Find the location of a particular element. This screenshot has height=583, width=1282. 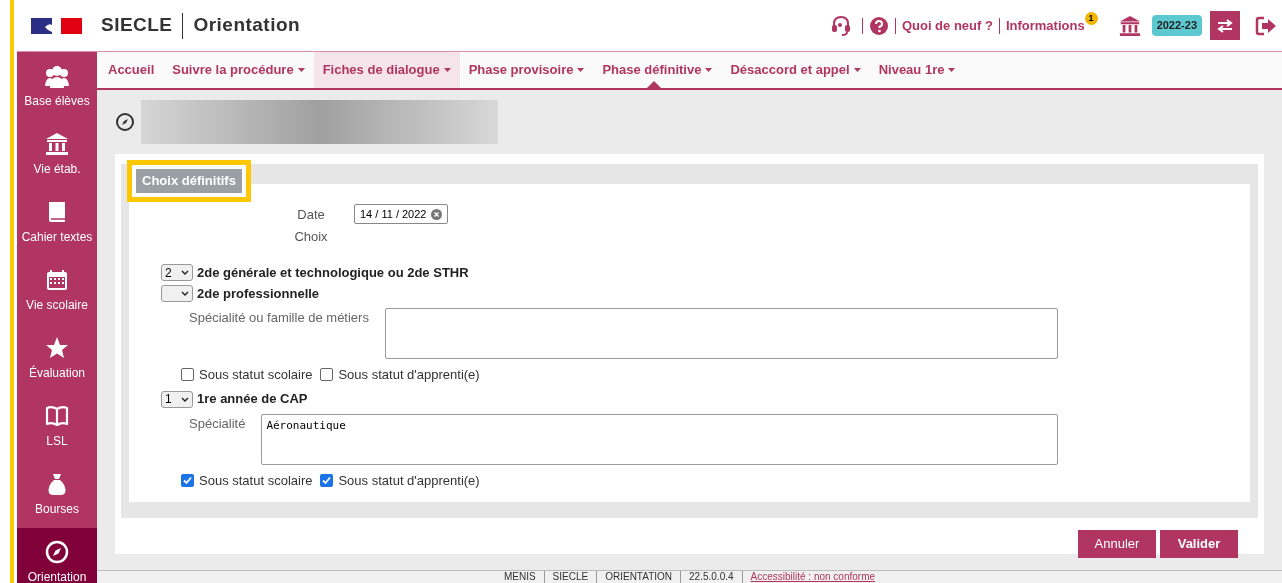

calendar-icon is located at coordinates (57, 280).